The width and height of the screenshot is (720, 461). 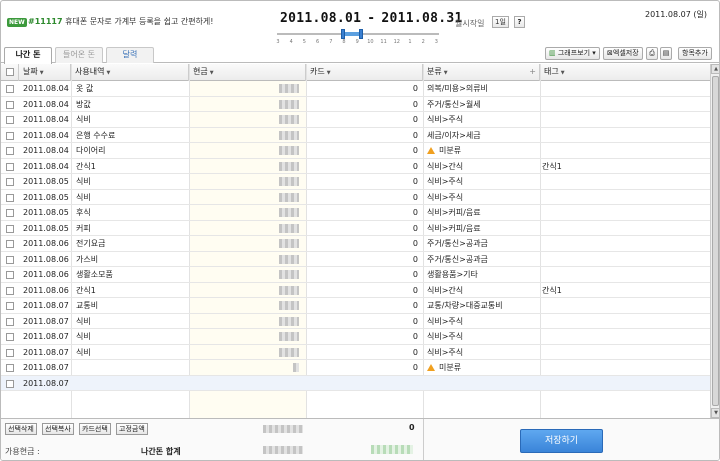 I want to click on row-description: 간식1, so click(x=132, y=166).